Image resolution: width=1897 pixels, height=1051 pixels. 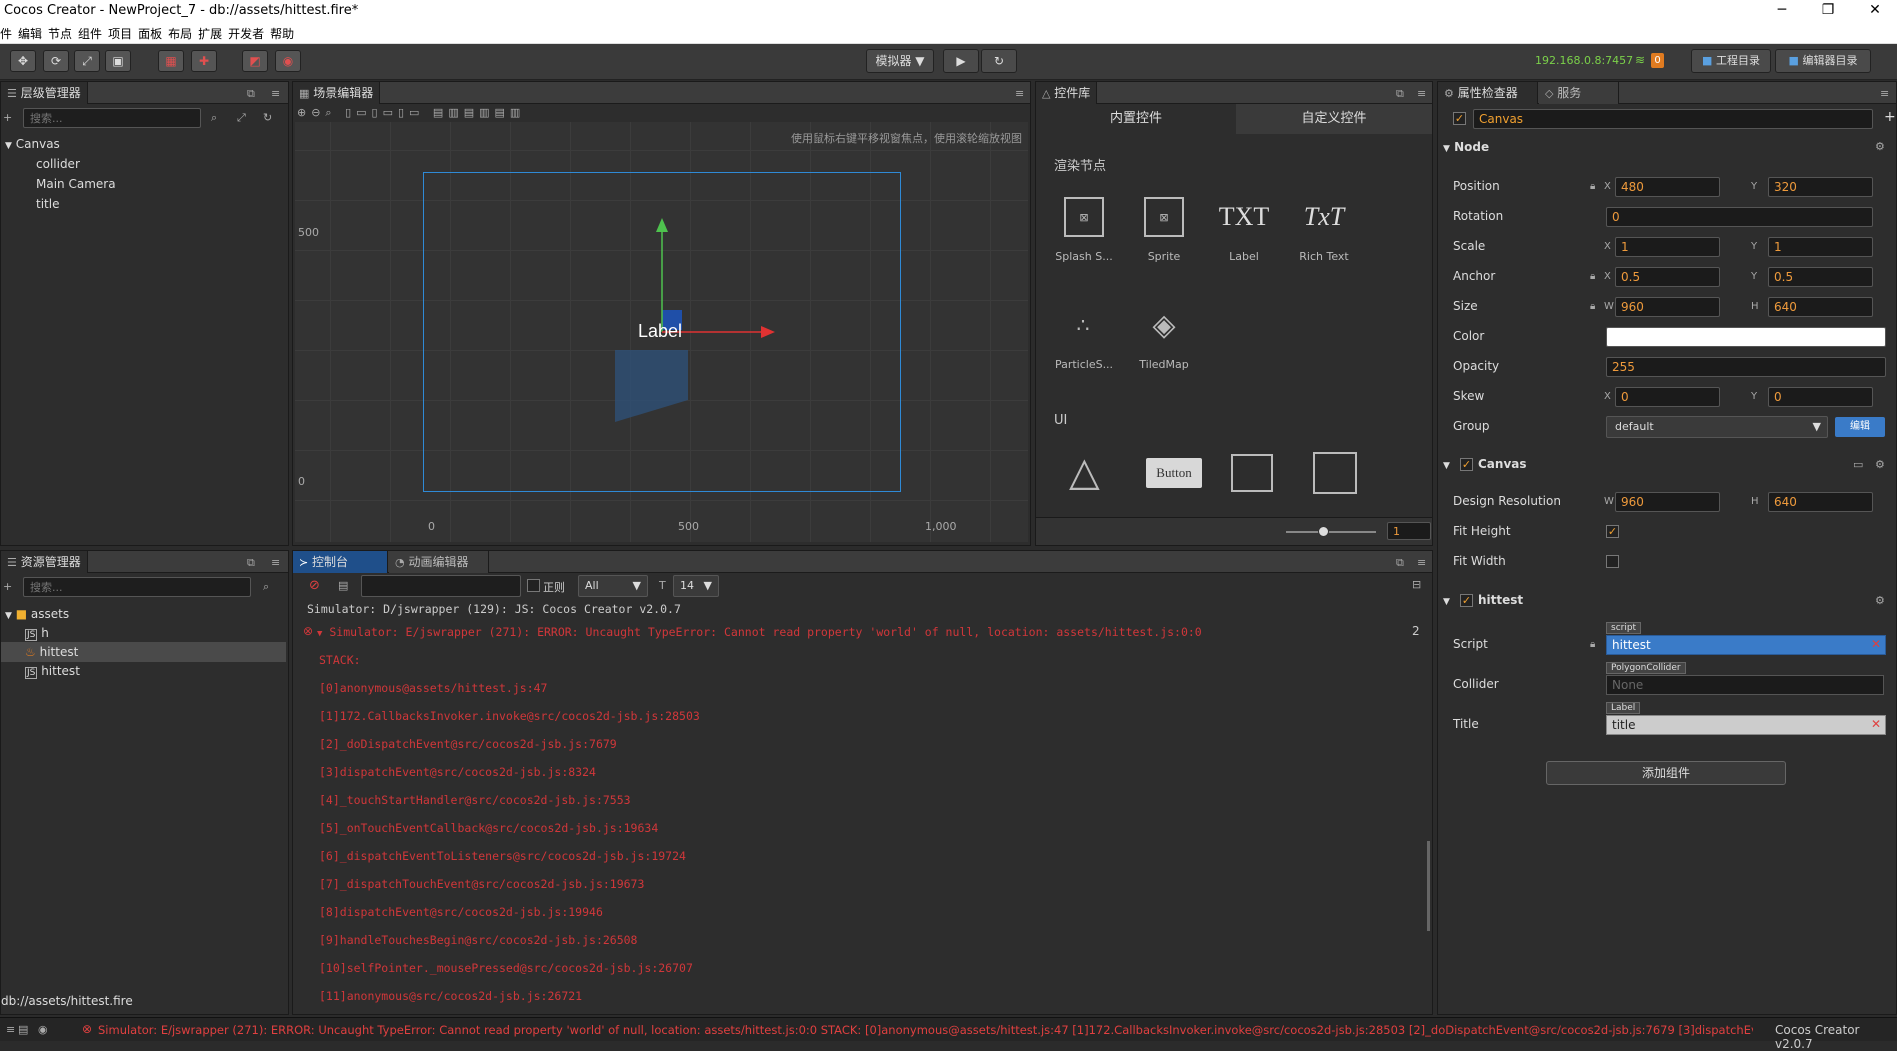 What do you see at coordinates (30, 32) in the screenshot?
I see `menu-edit: 编辑` at bounding box center [30, 32].